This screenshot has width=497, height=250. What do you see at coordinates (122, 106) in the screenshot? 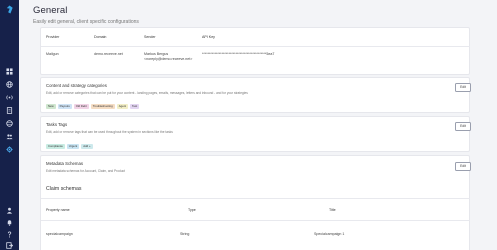
I see `tag-agent: Agent` at bounding box center [122, 106].